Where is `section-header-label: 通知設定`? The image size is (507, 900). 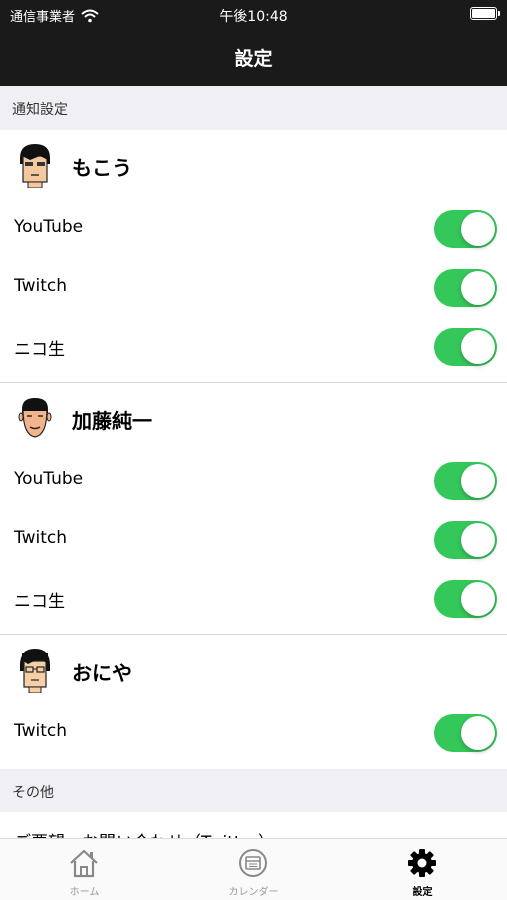 section-header-label: 通知設定 is located at coordinates (40, 110).